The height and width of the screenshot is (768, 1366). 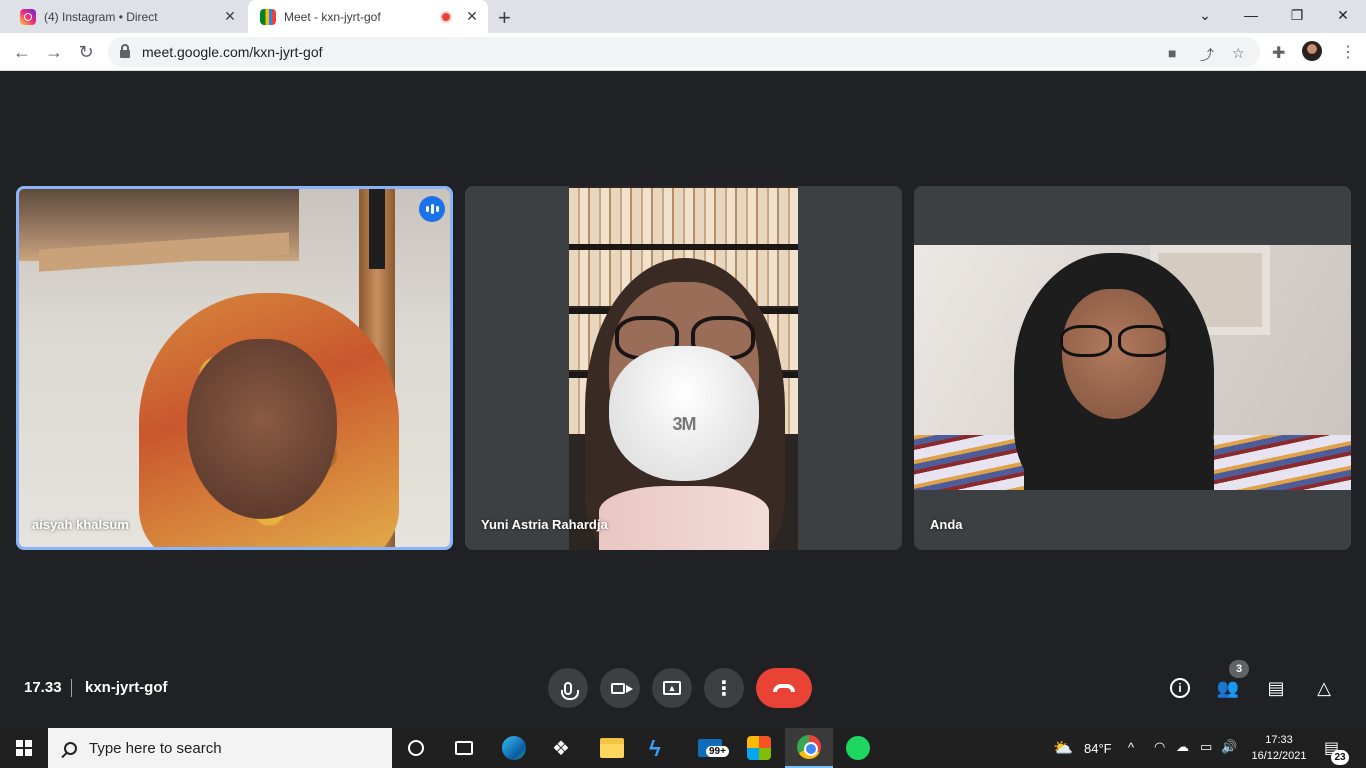 What do you see at coordinates (544, 524) in the screenshot?
I see `participant-name: Yuni Astria Rahardja` at bounding box center [544, 524].